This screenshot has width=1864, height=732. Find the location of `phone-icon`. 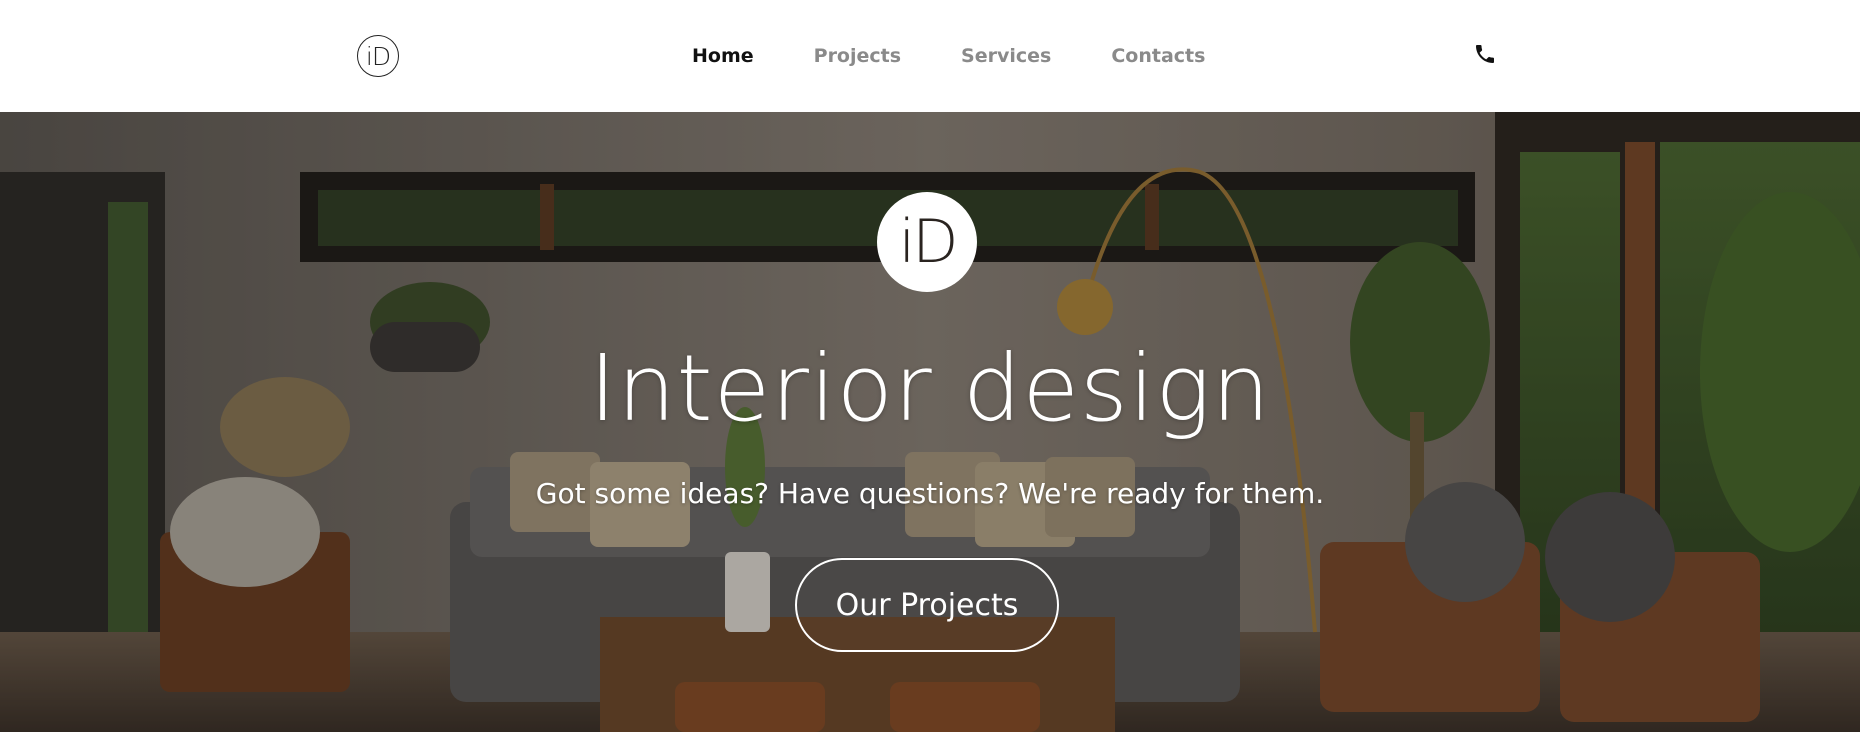

phone-icon is located at coordinates (1485, 56).